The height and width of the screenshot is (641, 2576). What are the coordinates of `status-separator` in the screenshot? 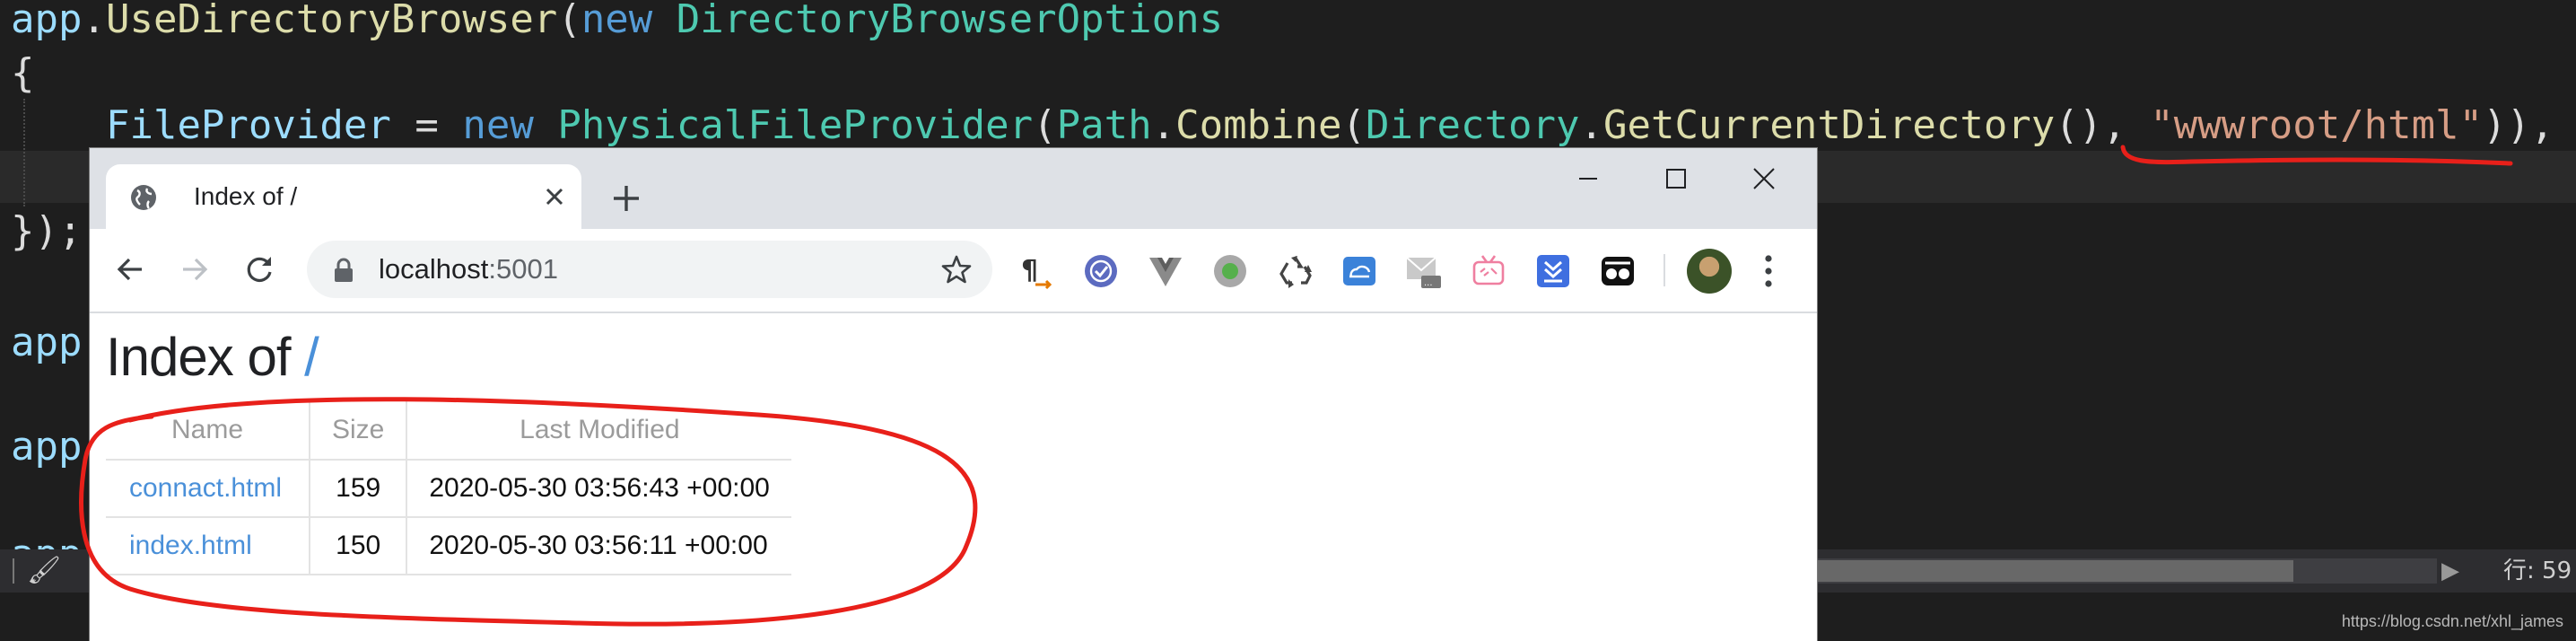 It's located at (13, 571).